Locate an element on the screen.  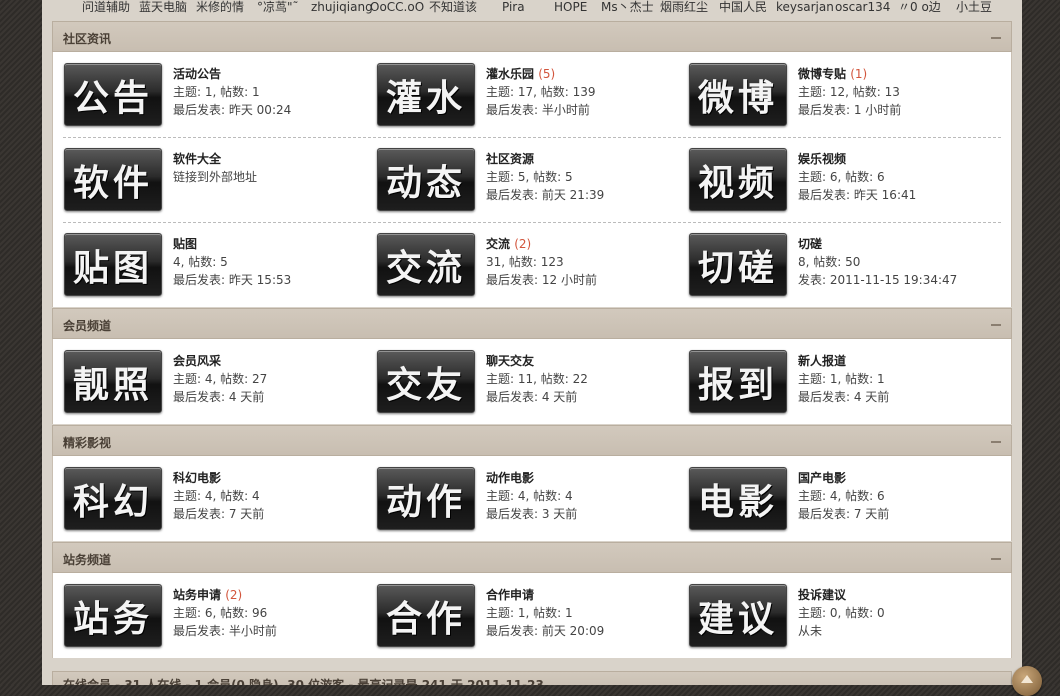
forum-icon: 交友 is located at coordinates (426, 381).